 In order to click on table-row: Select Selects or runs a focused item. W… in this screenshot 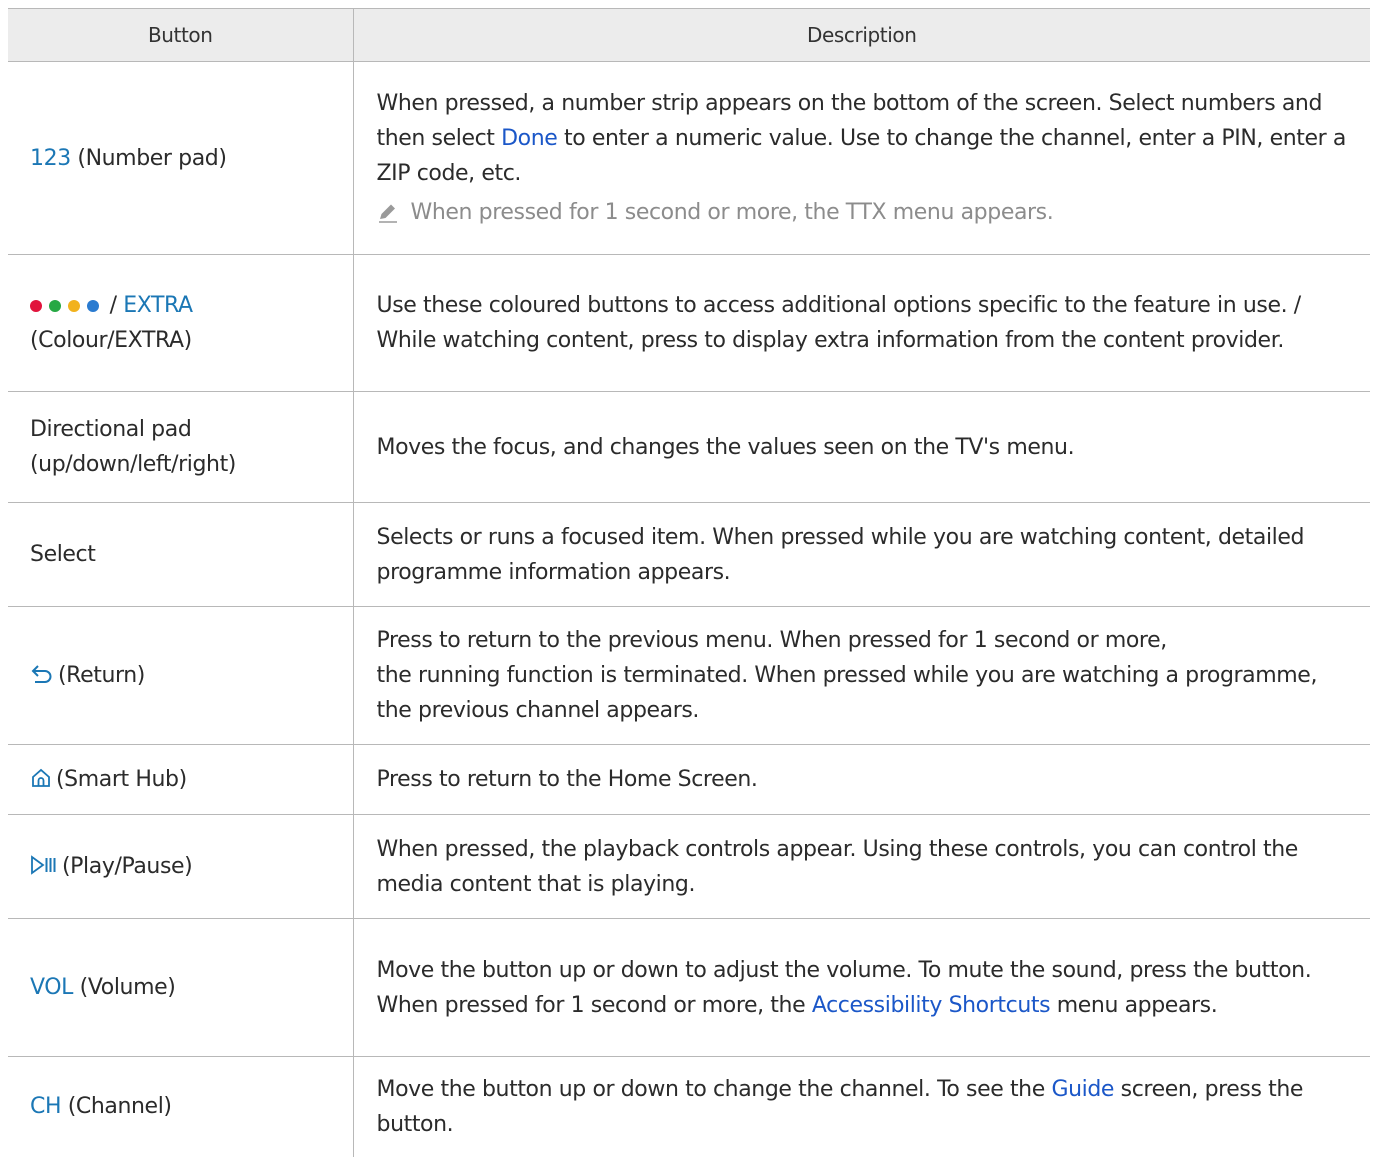, I will do `click(689, 554)`.